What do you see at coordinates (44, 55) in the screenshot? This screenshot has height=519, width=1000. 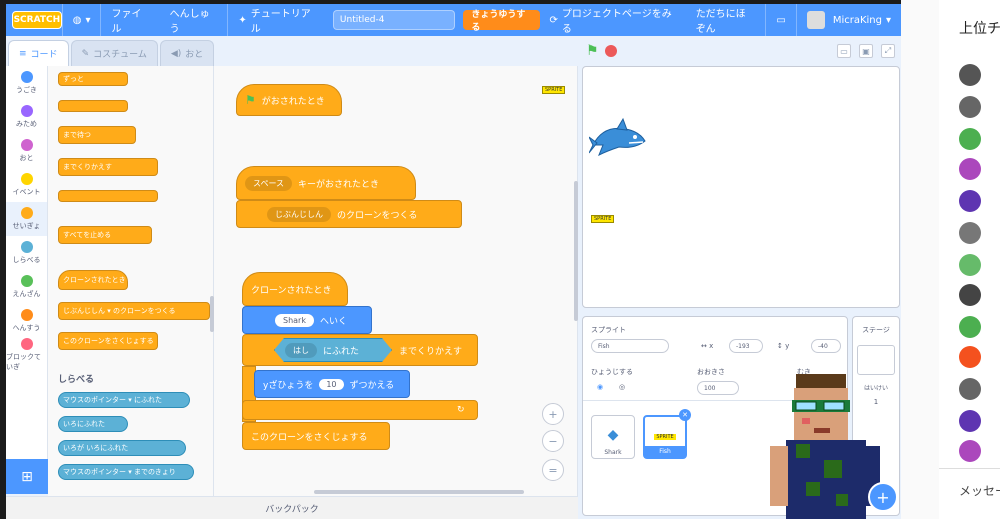 I see `tab-code-label: コード` at bounding box center [44, 55].